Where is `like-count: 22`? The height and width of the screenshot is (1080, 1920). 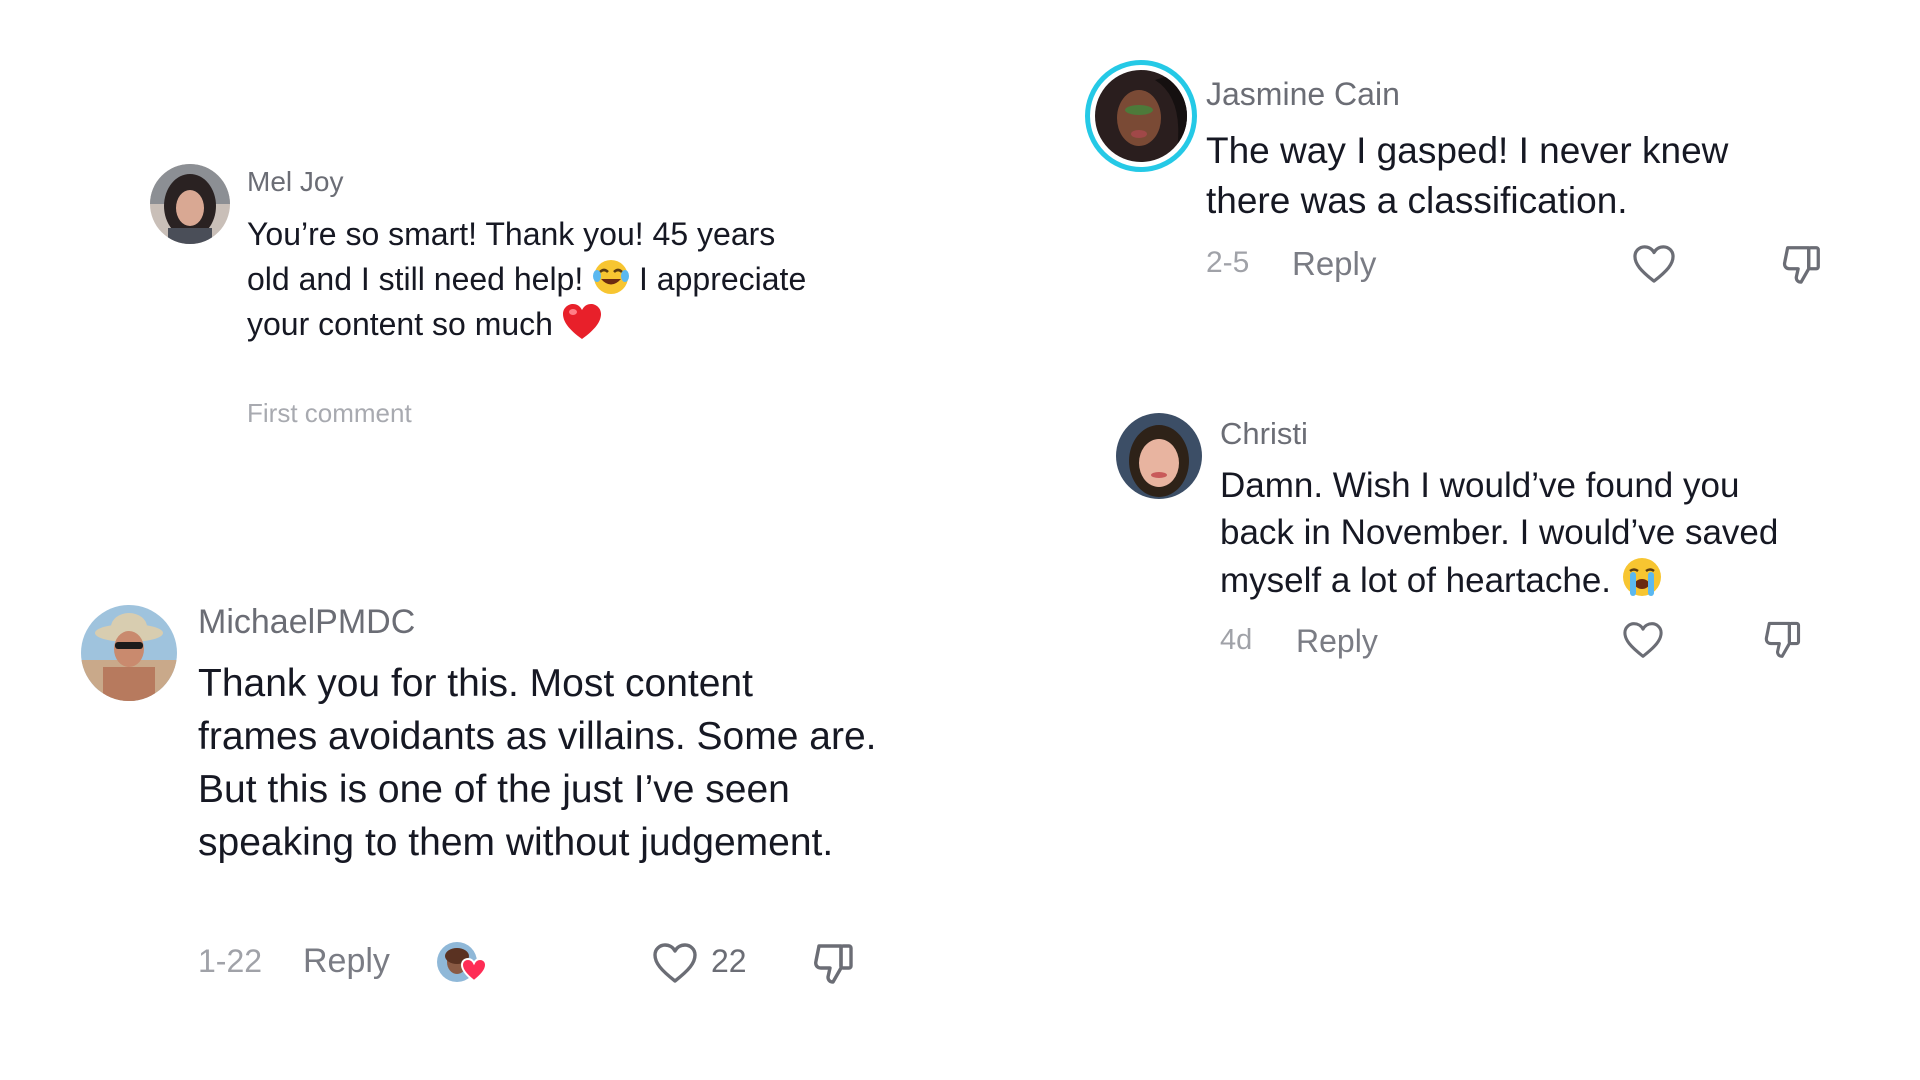 like-count: 22 is located at coordinates (729, 961).